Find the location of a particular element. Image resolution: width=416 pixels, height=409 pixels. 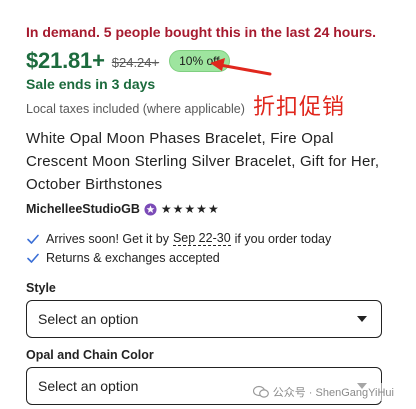

promo-annotation: 折扣促销 is located at coordinates (299, 107).